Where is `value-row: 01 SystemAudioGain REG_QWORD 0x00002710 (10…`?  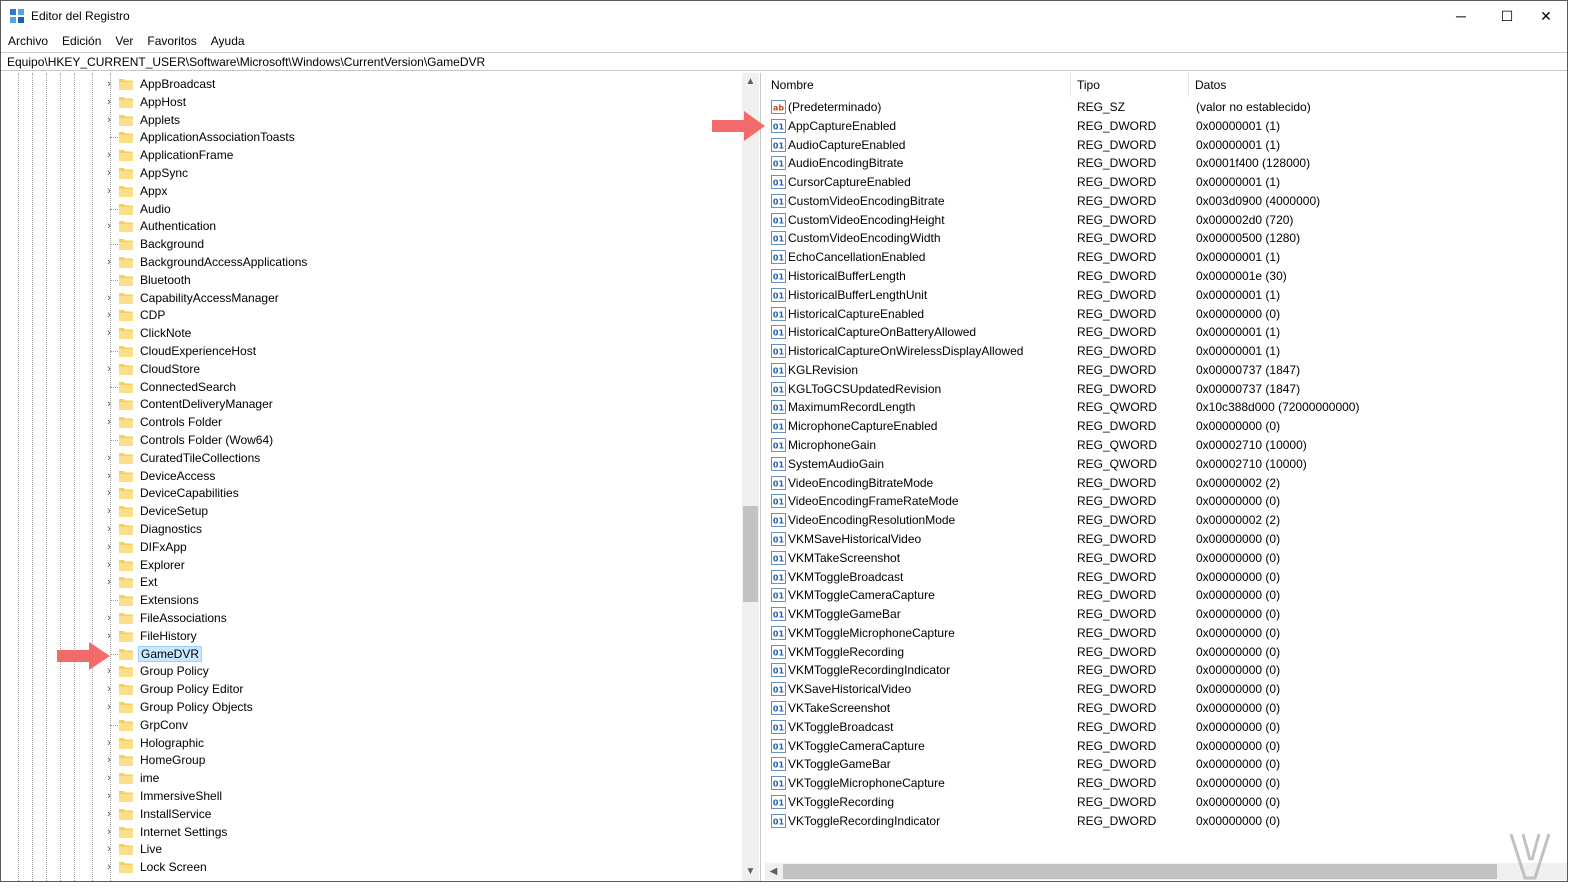 value-row: 01 SystemAudioGain REG_QWORD 0x00002710 (10… is located at coordinates (1166, 464).